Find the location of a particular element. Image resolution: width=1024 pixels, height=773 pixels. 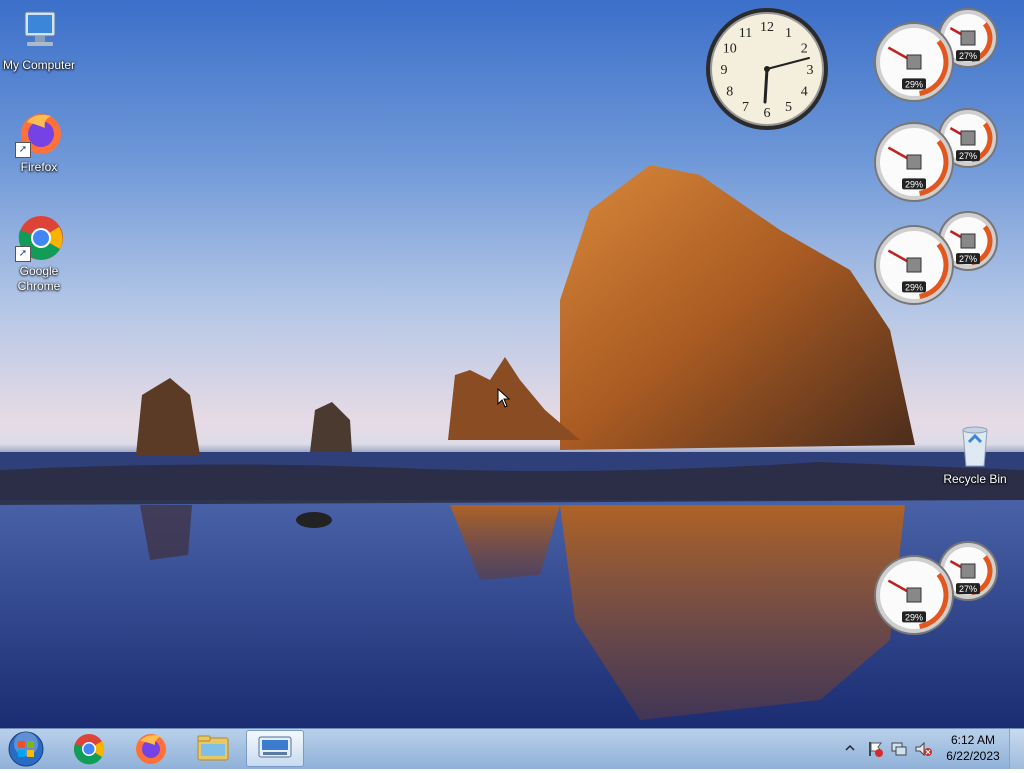

taskbar-firefox-button is located at coordinates (151, 748).